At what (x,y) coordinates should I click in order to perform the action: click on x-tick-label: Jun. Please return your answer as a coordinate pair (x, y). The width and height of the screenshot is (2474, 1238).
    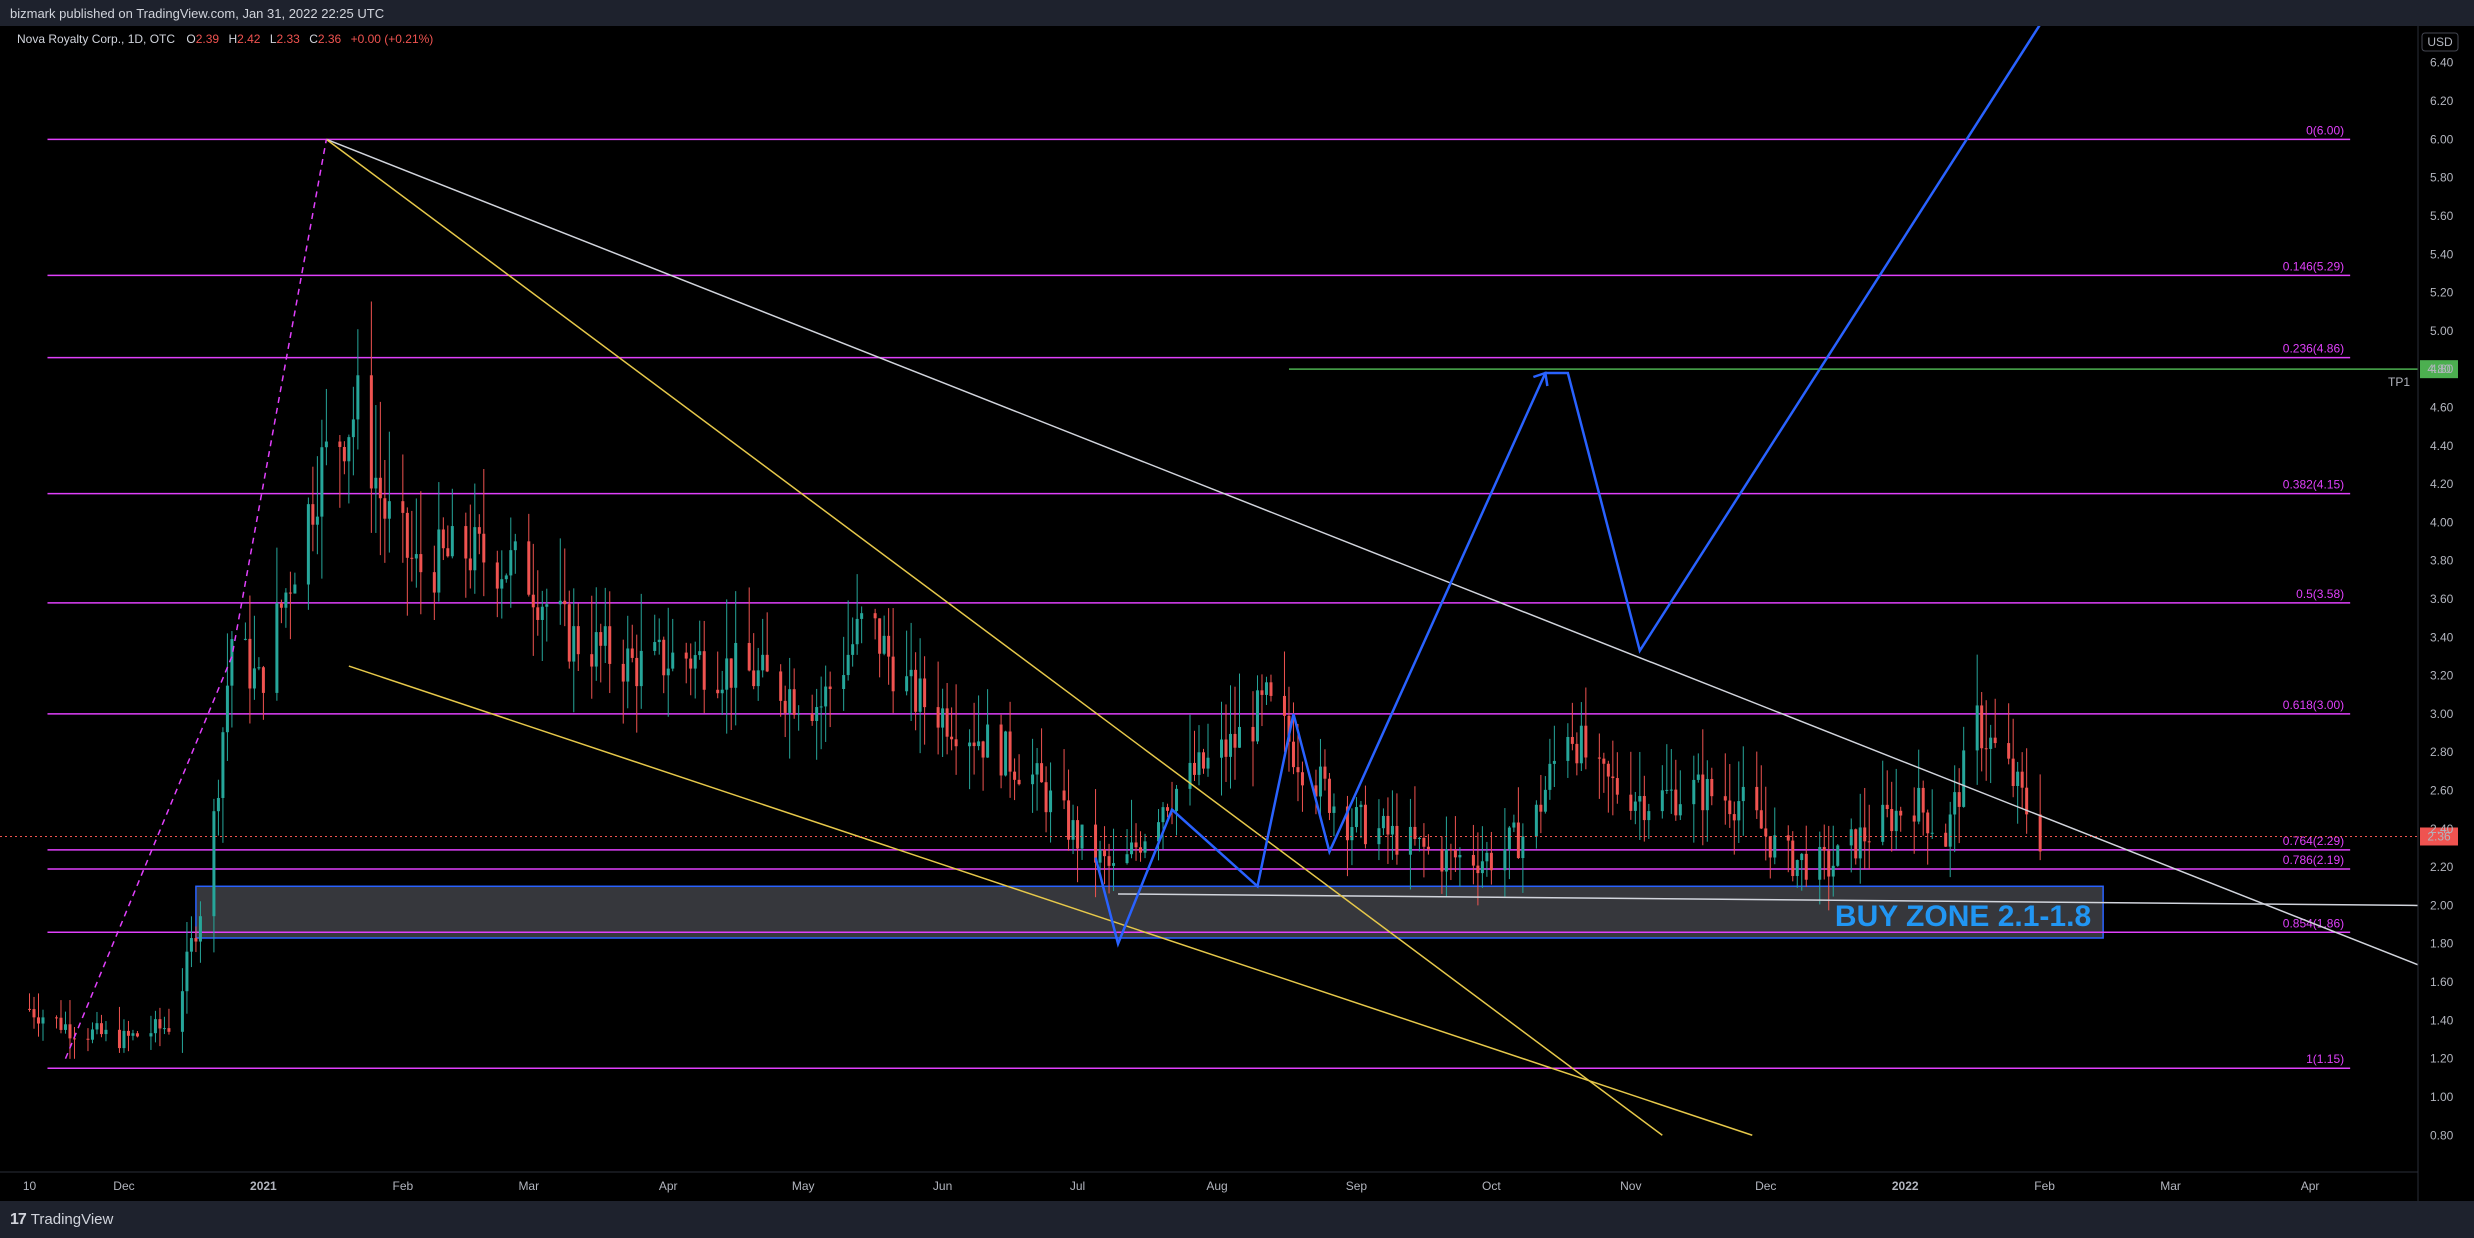
    Looking at the image, I should click on (942, 1186).